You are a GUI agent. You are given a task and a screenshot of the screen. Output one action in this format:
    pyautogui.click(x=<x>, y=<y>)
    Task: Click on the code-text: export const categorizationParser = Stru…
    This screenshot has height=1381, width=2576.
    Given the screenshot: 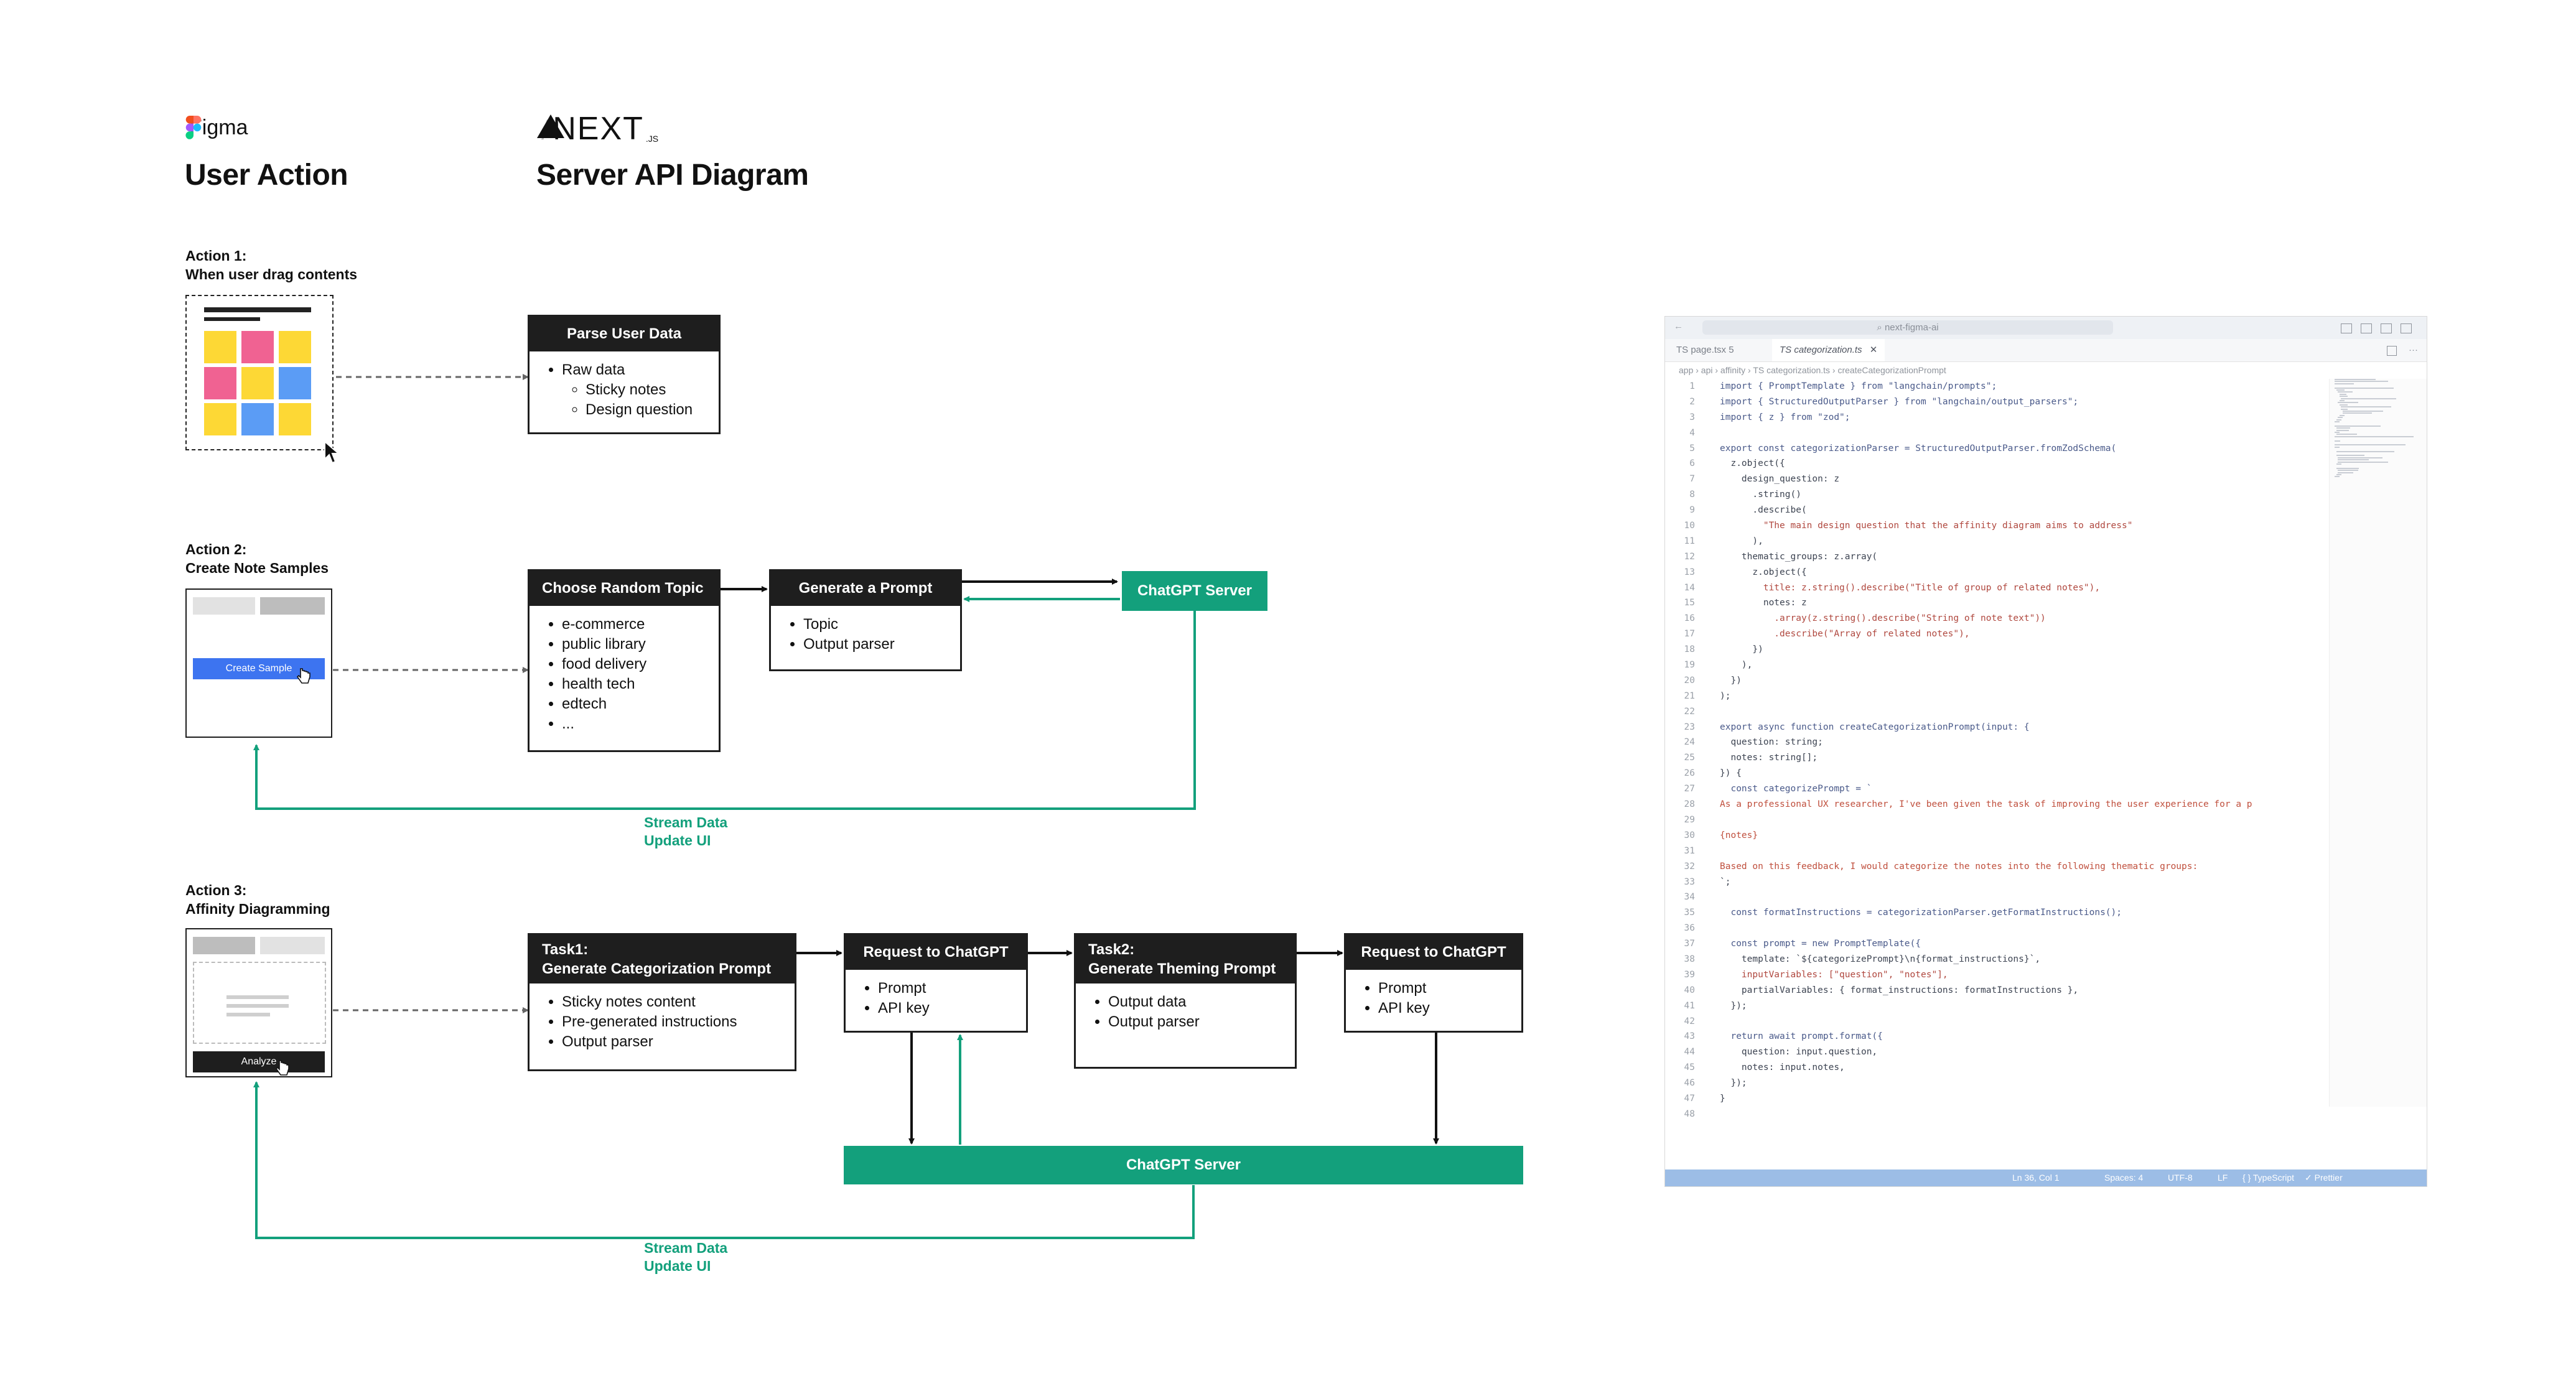 What is the action you would take?
    pyautogui.click(x=1918, y=448)
    